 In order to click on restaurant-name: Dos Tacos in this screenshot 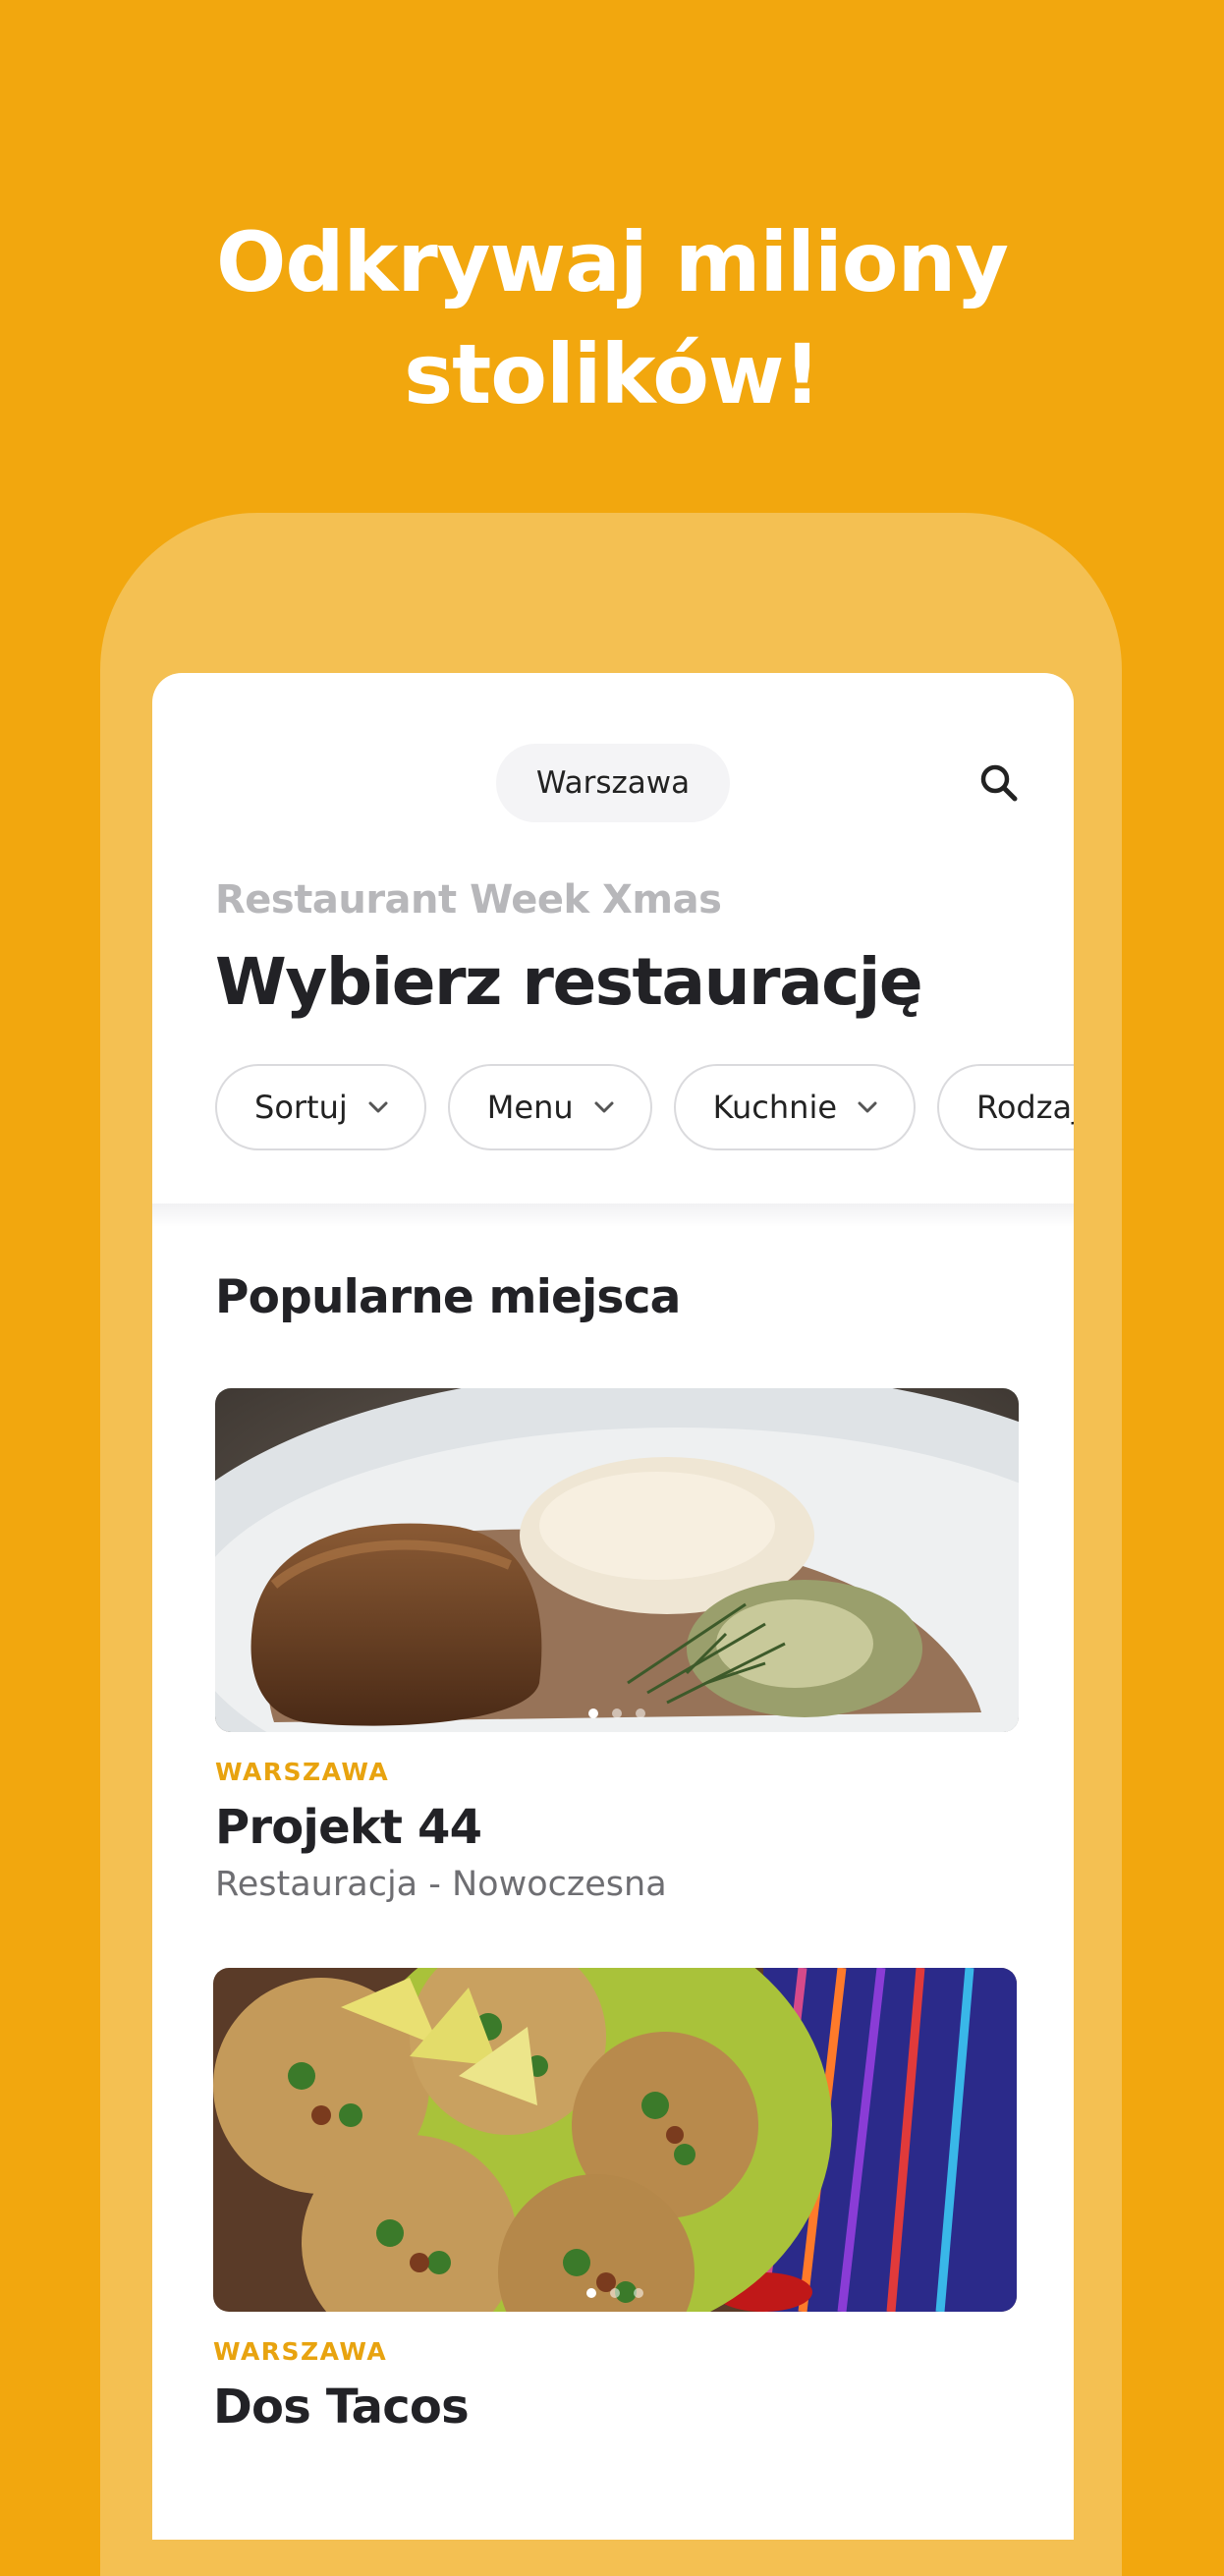, I will do `click(615, 2407)`.